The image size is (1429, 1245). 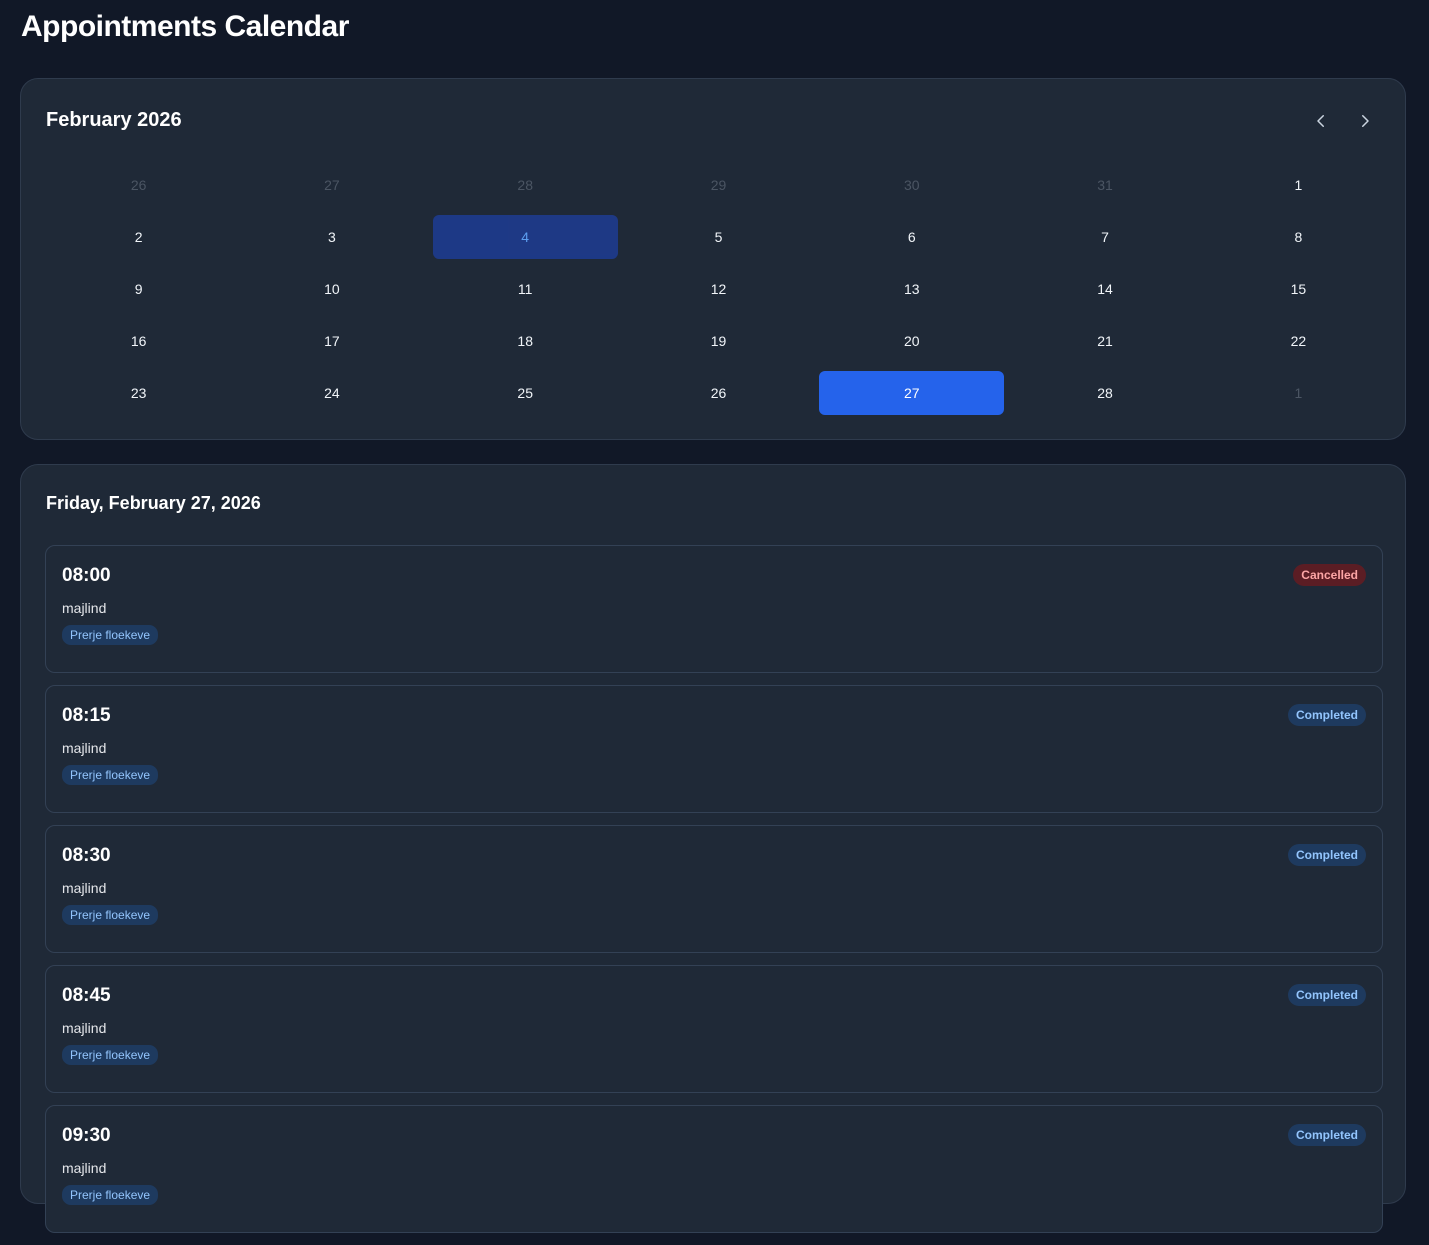 I want to click on calendar-day: 15, so click(x=1298, y=289).